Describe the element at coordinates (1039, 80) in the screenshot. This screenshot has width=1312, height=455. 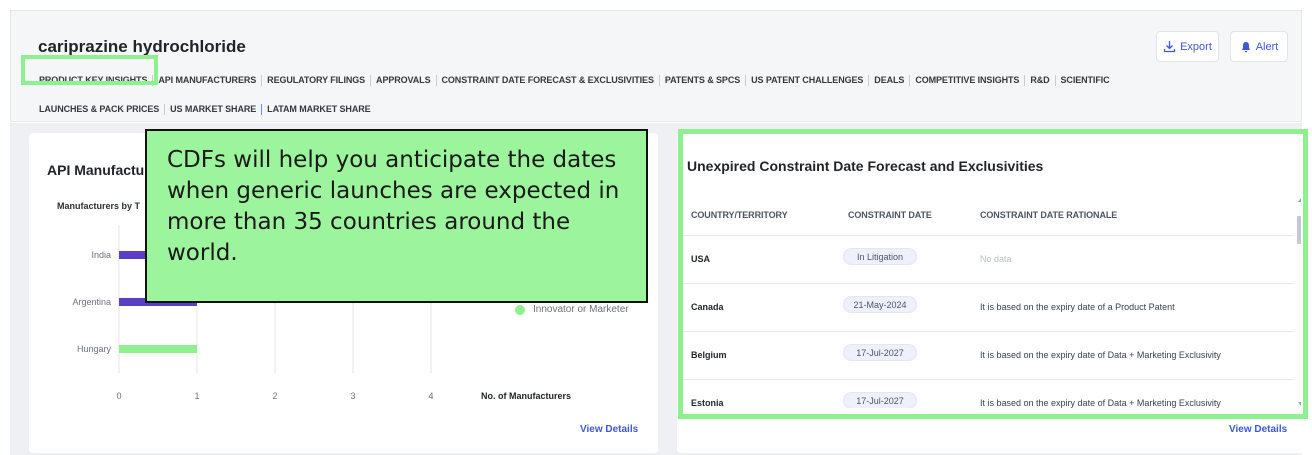
I see `tab-rnd: R&D` at that location.